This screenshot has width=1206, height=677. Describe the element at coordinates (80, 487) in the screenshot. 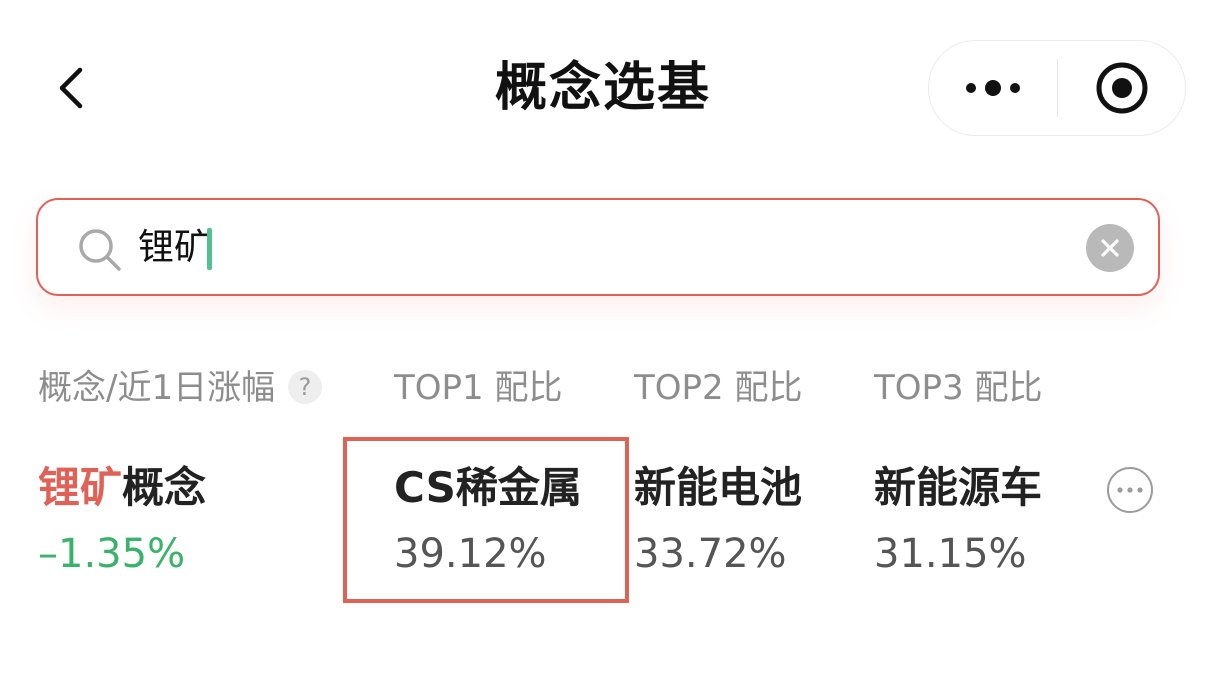

I see `concept-name-highlight: 锂矿` at that location.